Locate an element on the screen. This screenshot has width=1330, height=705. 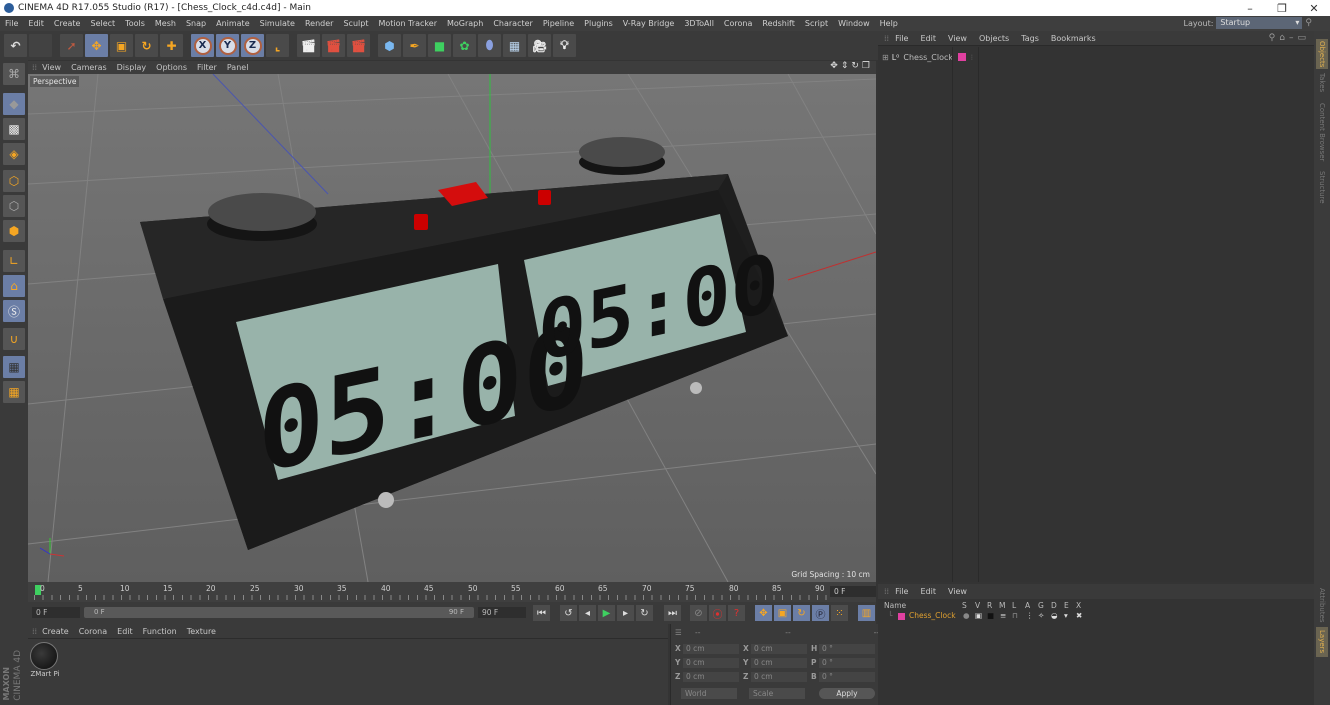
goto-start-button: ⏮ is located at coordinates (541, 613).